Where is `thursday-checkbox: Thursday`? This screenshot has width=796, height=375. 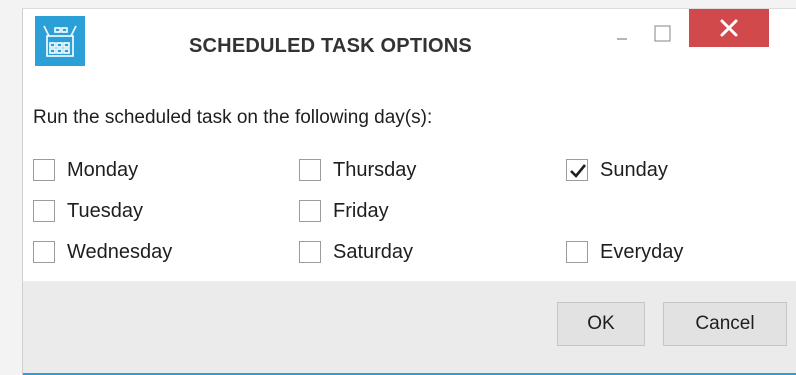 thursday-checkbox: Thursday is located at coordinates (357, 170).